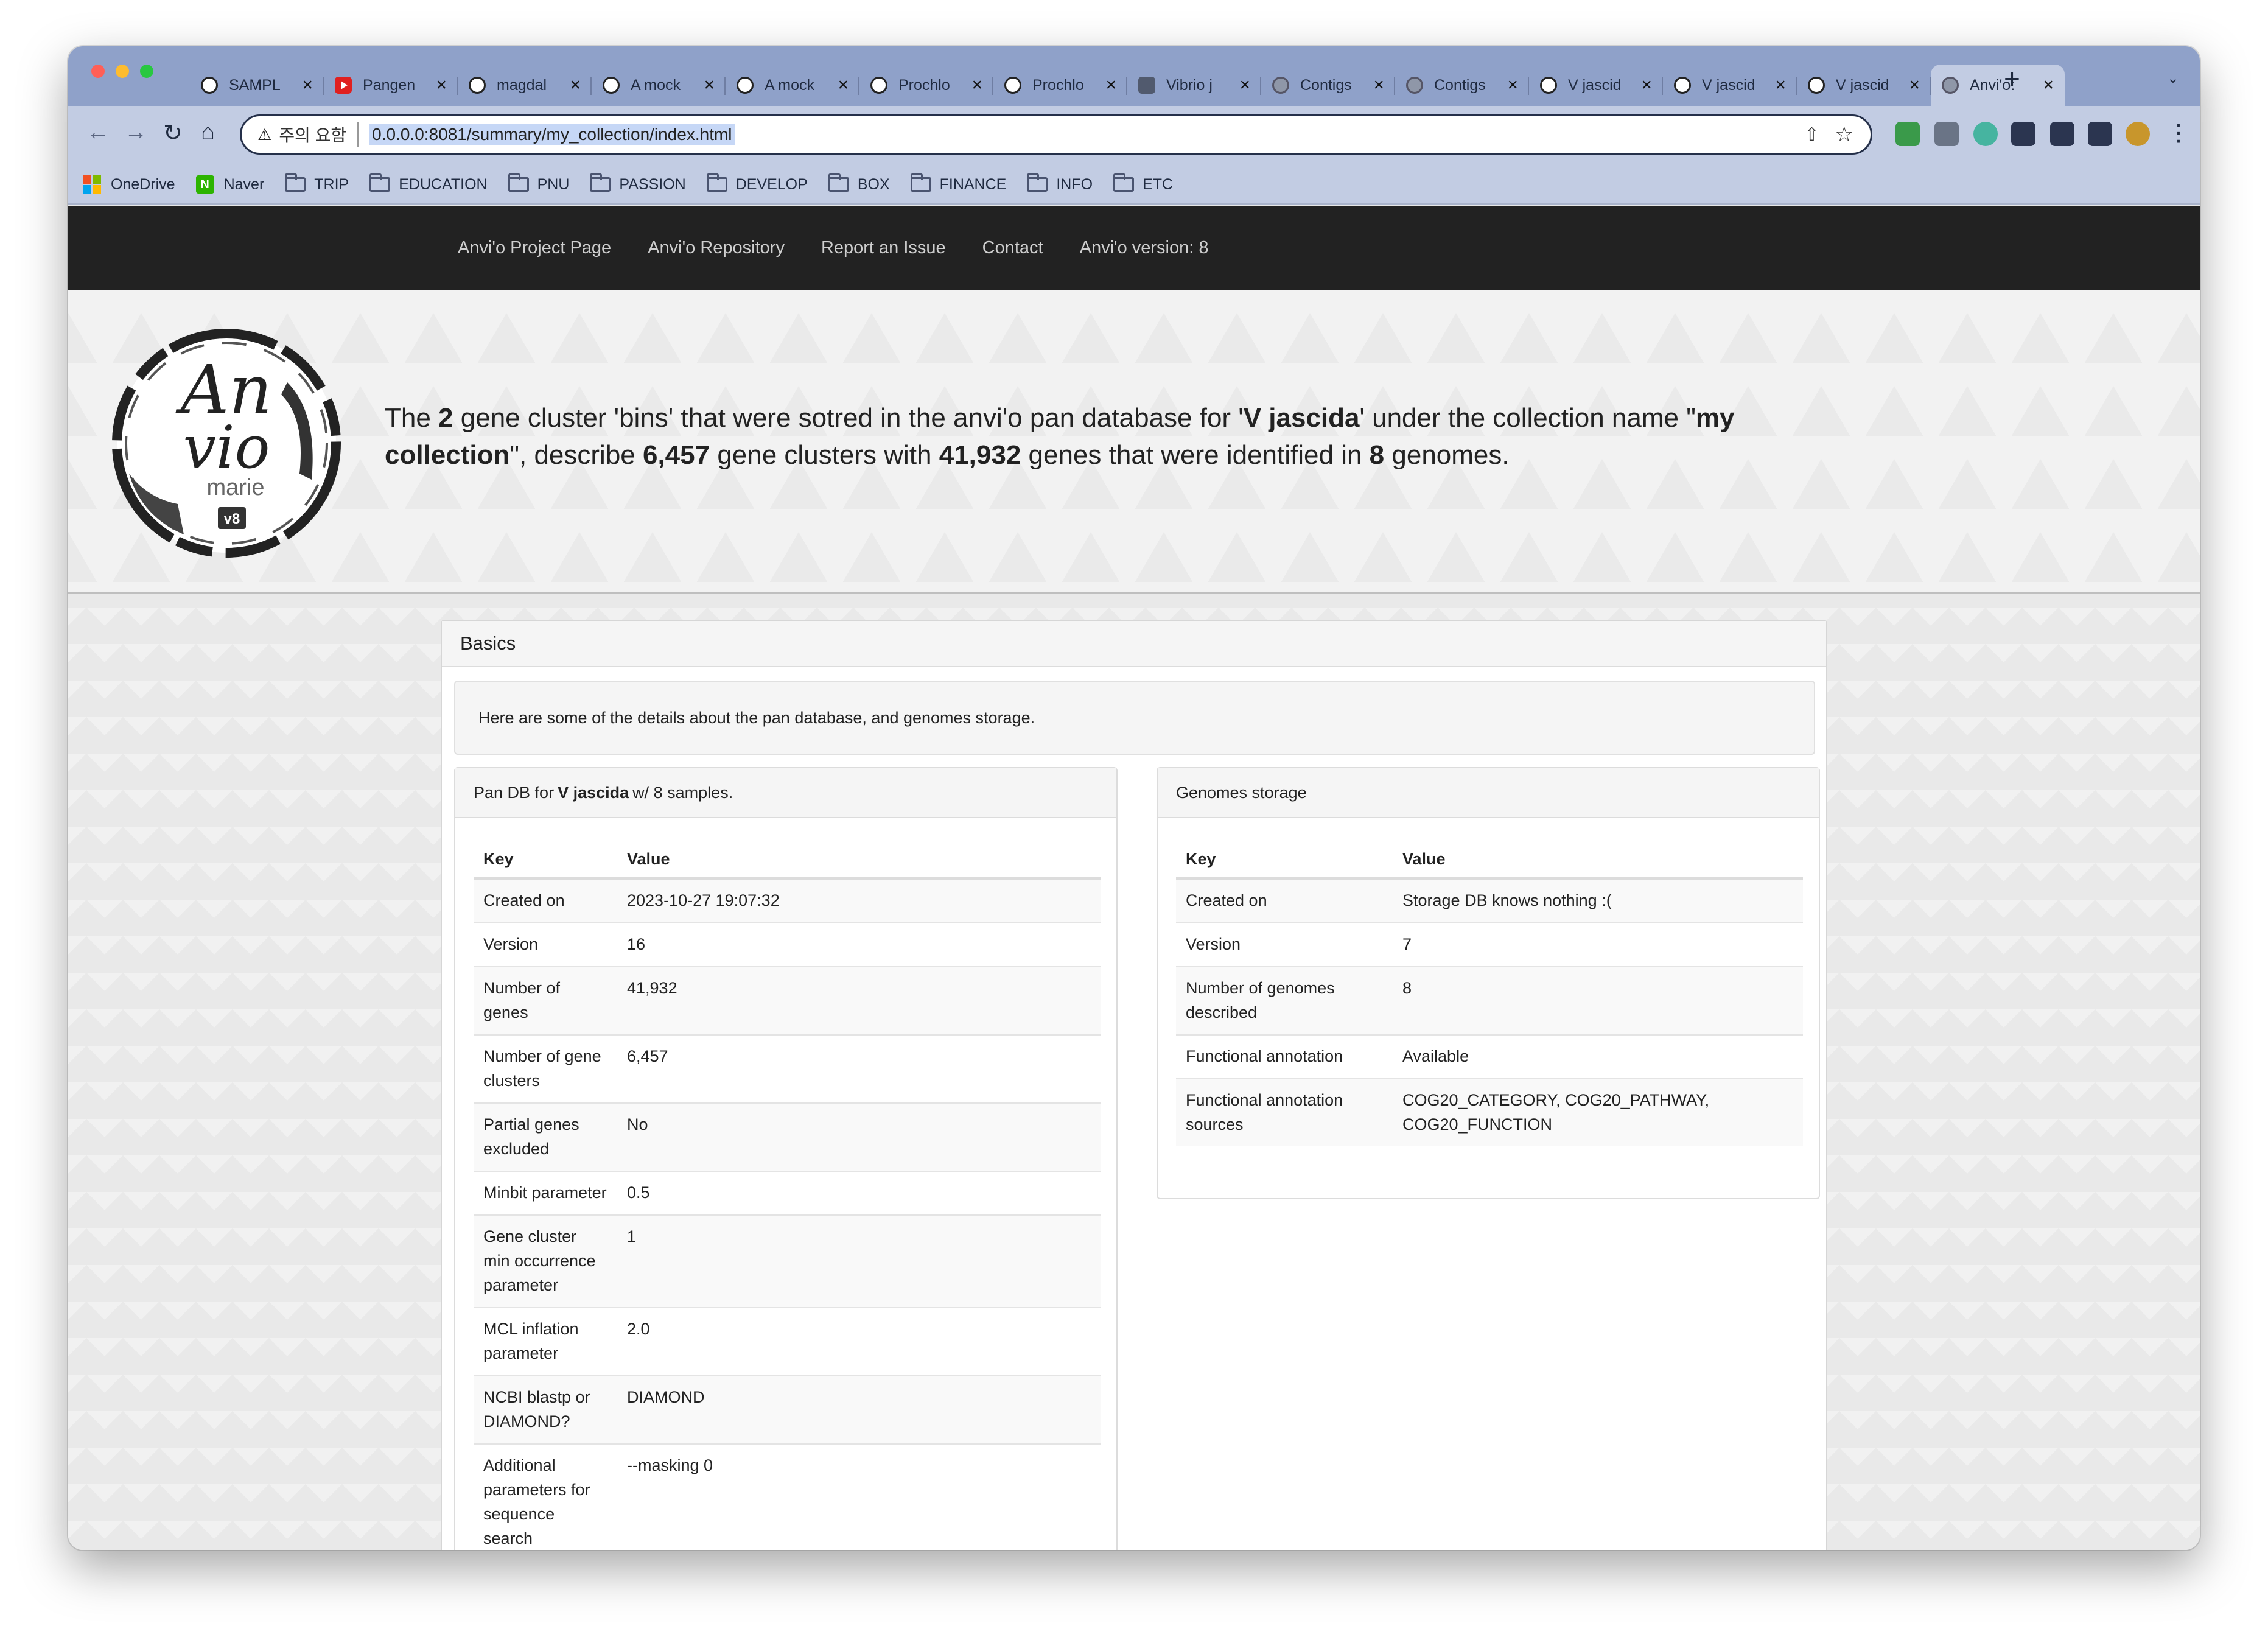  I want to click on forward-icon: →, so click(135, 132).